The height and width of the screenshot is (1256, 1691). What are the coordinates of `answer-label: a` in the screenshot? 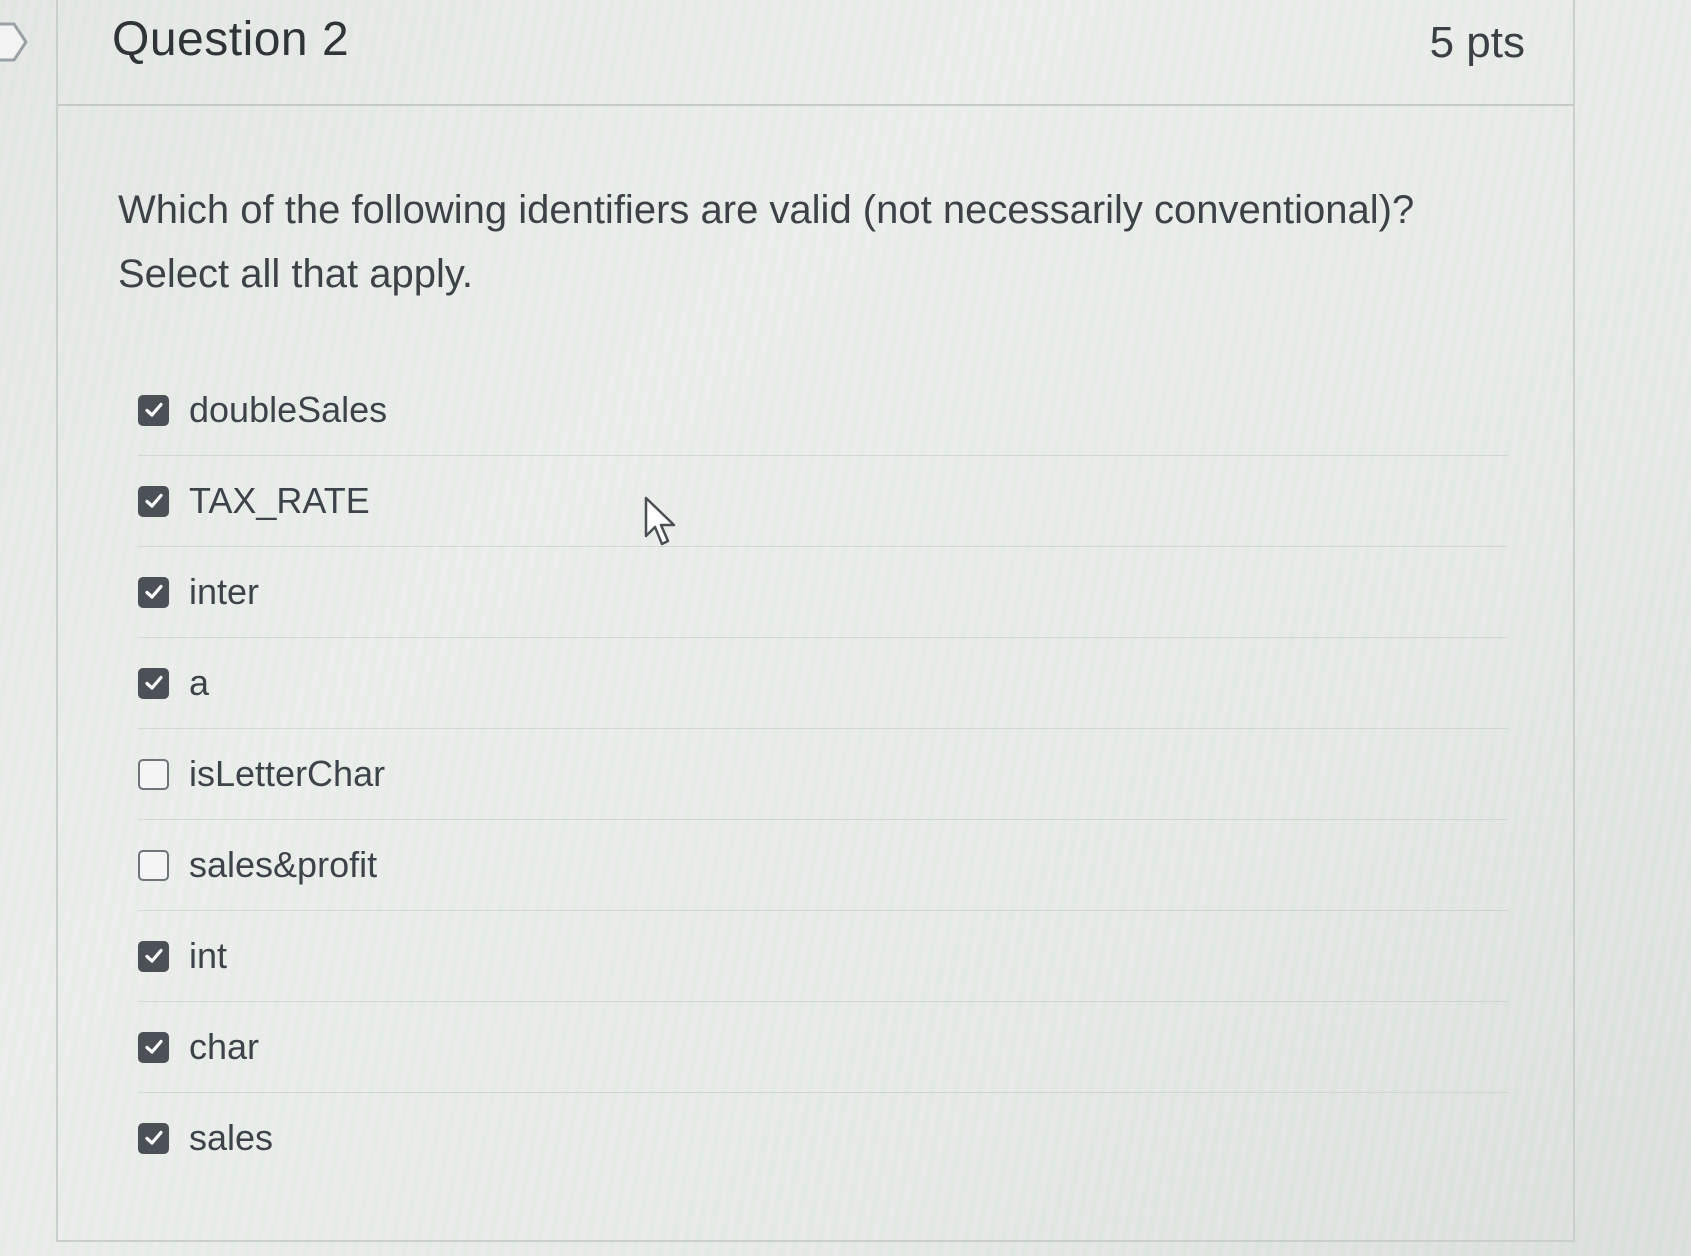 It's located at (199, 683).